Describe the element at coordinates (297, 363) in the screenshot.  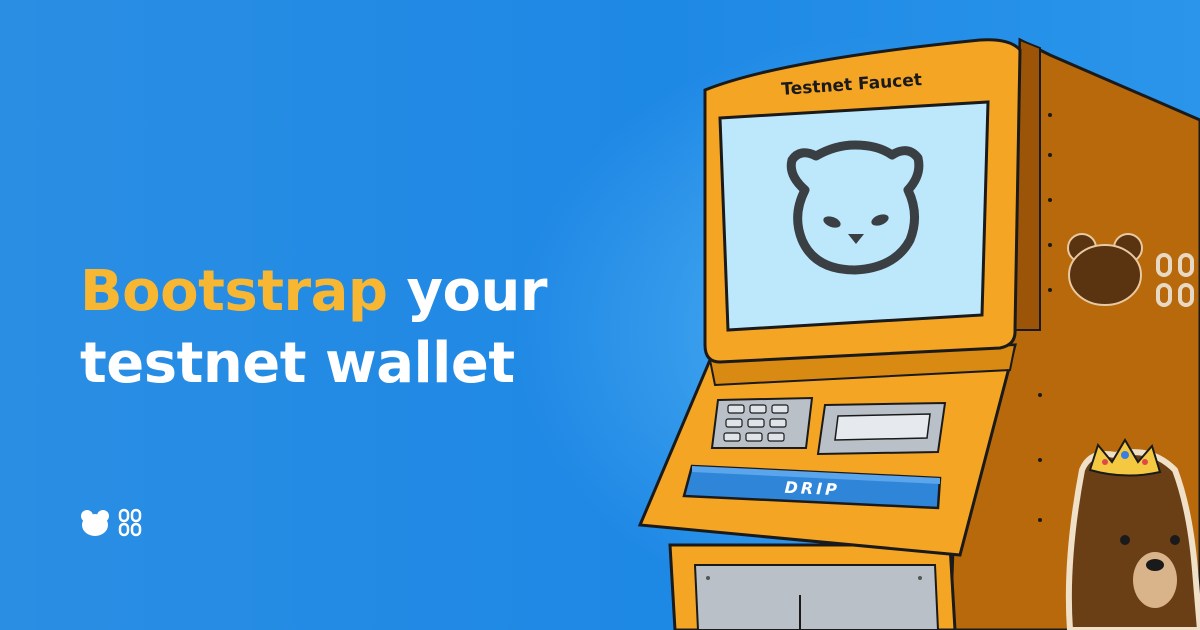
I see `headline-line2: testnet wallet` at that location.